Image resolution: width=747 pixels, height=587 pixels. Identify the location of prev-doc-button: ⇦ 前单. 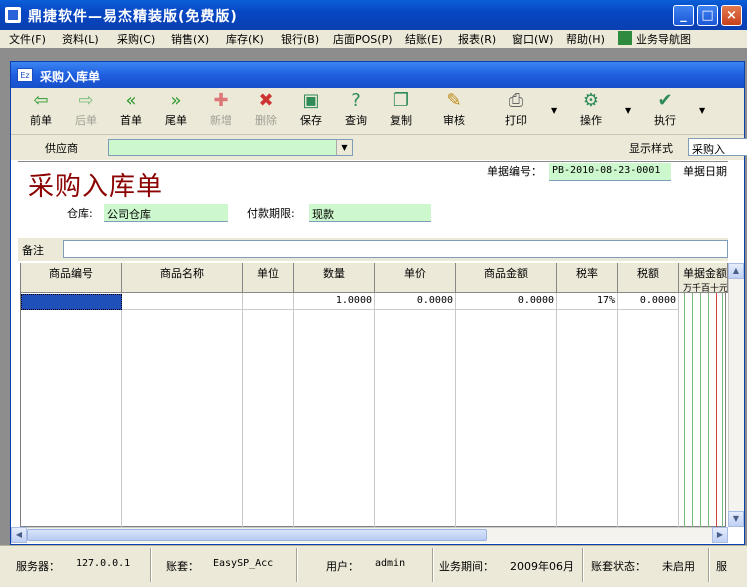
(41, 109).